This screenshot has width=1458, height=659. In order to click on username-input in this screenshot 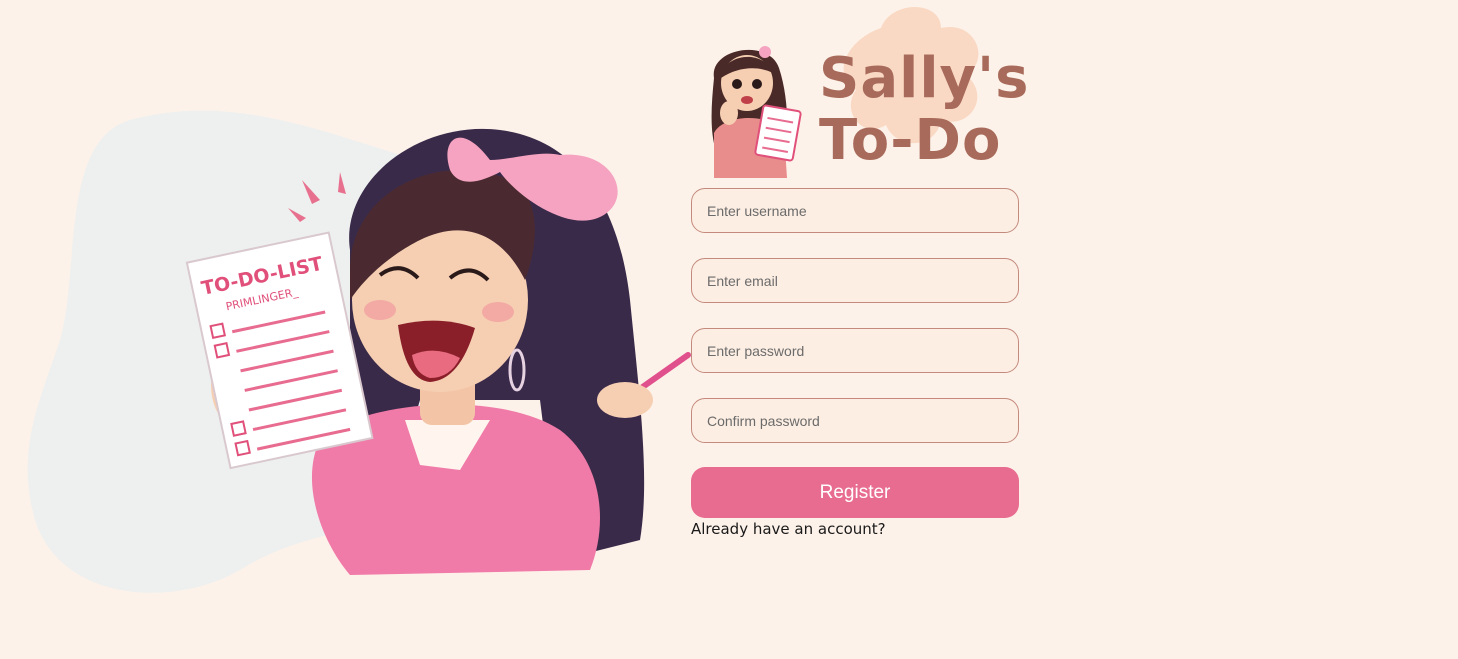, I will do `click(855, 210)`.